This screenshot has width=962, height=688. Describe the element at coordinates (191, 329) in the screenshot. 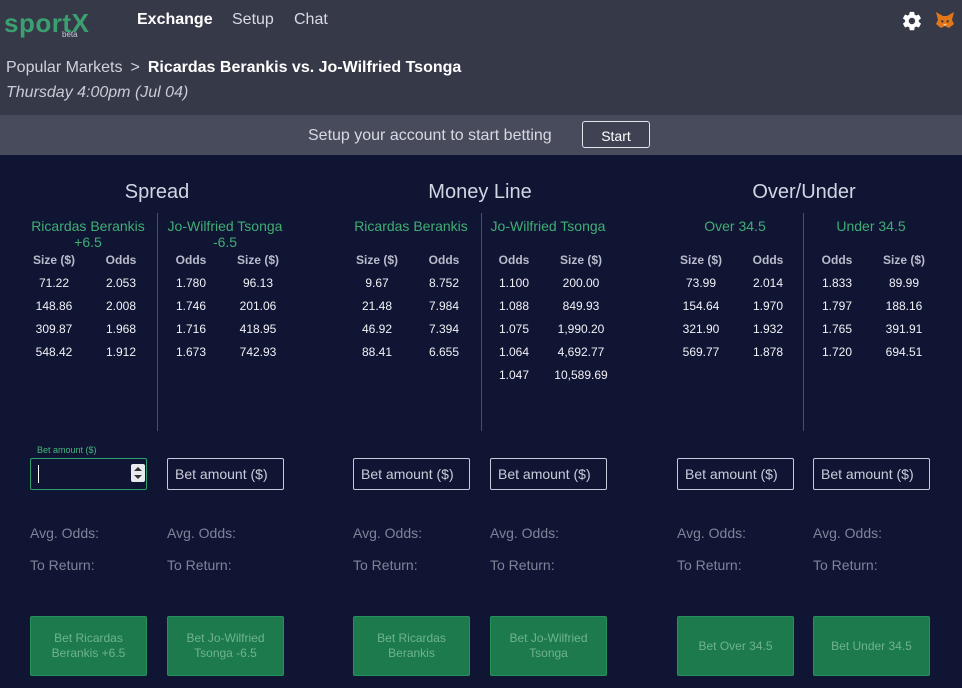

I see `orderbook-cell: 1.716` at that location.